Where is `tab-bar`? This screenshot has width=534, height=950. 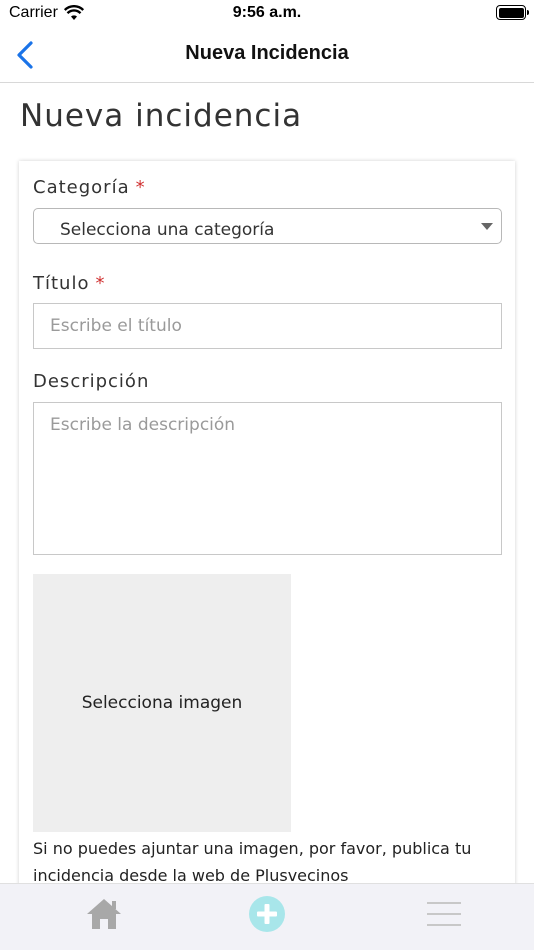 tab-bar is located at coordinates (267, 916).